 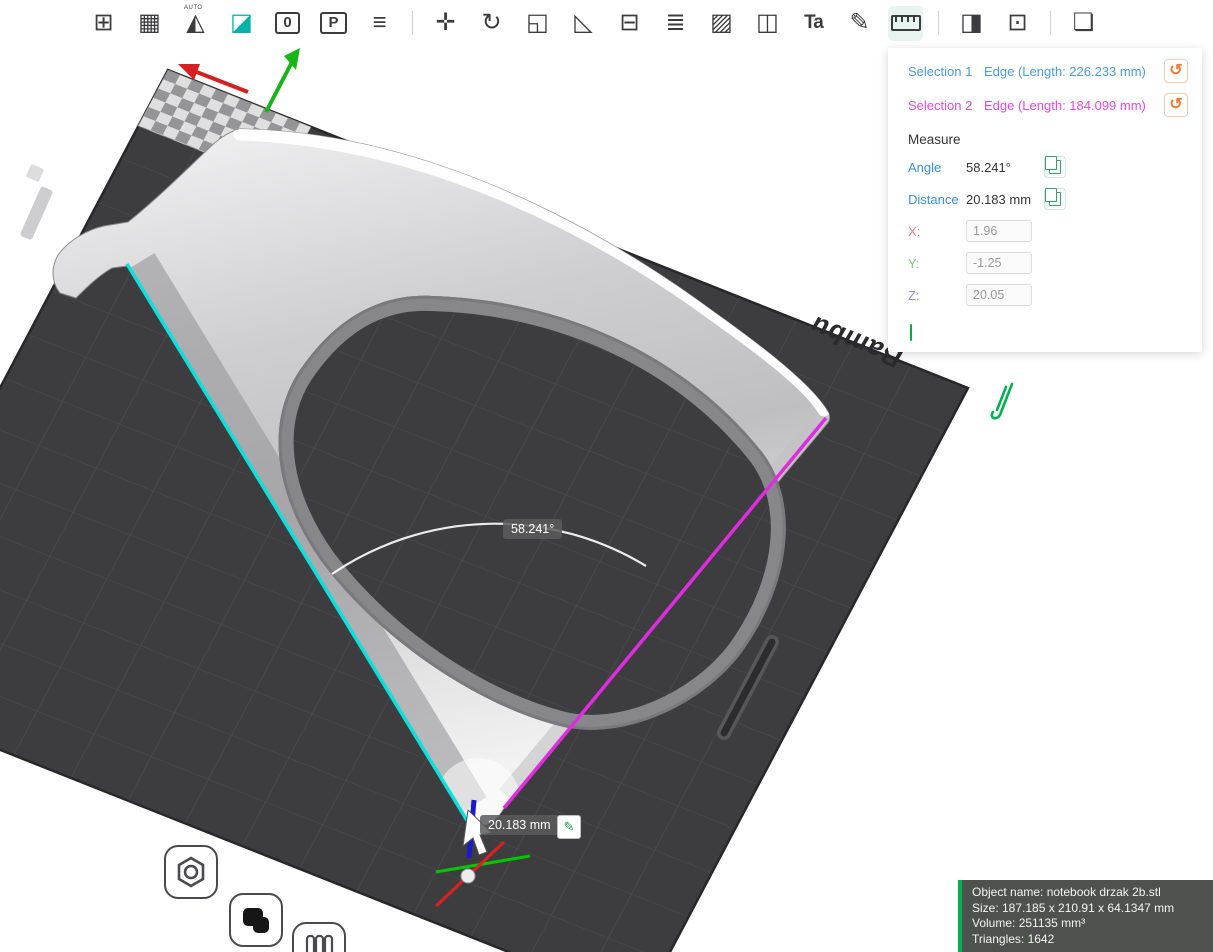 I want to click on plate-stack-icon, so click(x=256, y=920).